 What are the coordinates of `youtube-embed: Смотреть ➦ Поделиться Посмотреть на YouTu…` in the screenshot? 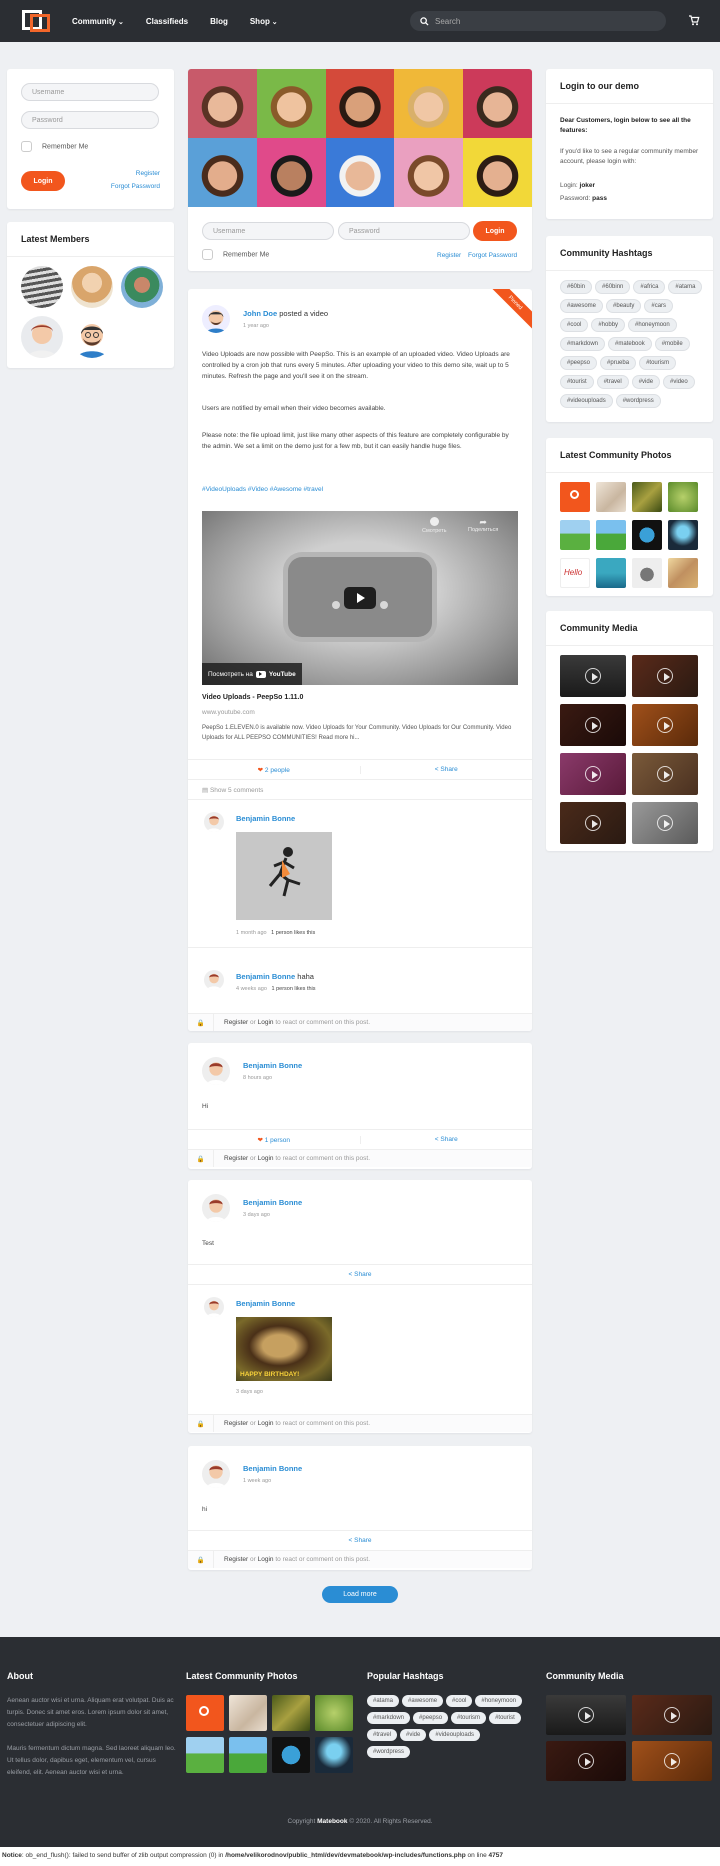 It's located at (360, 598).